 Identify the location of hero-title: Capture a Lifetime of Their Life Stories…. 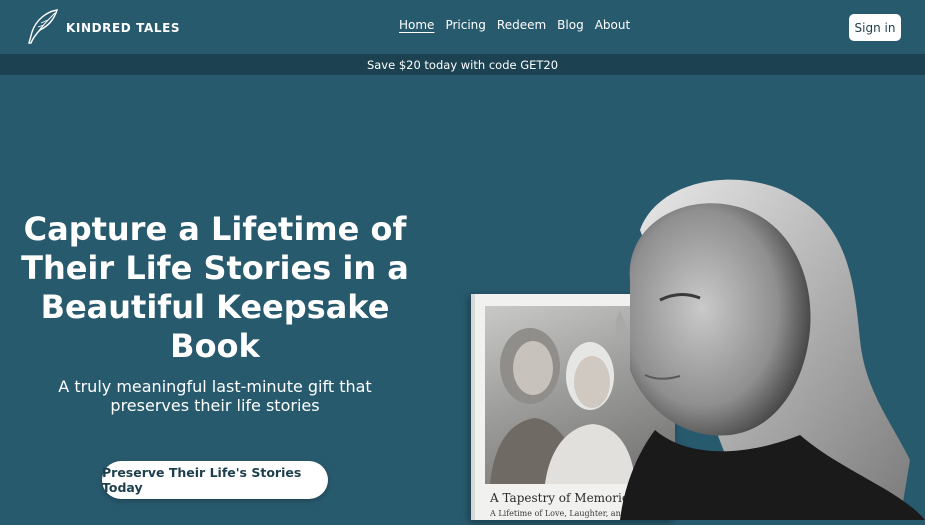
(215, 287).